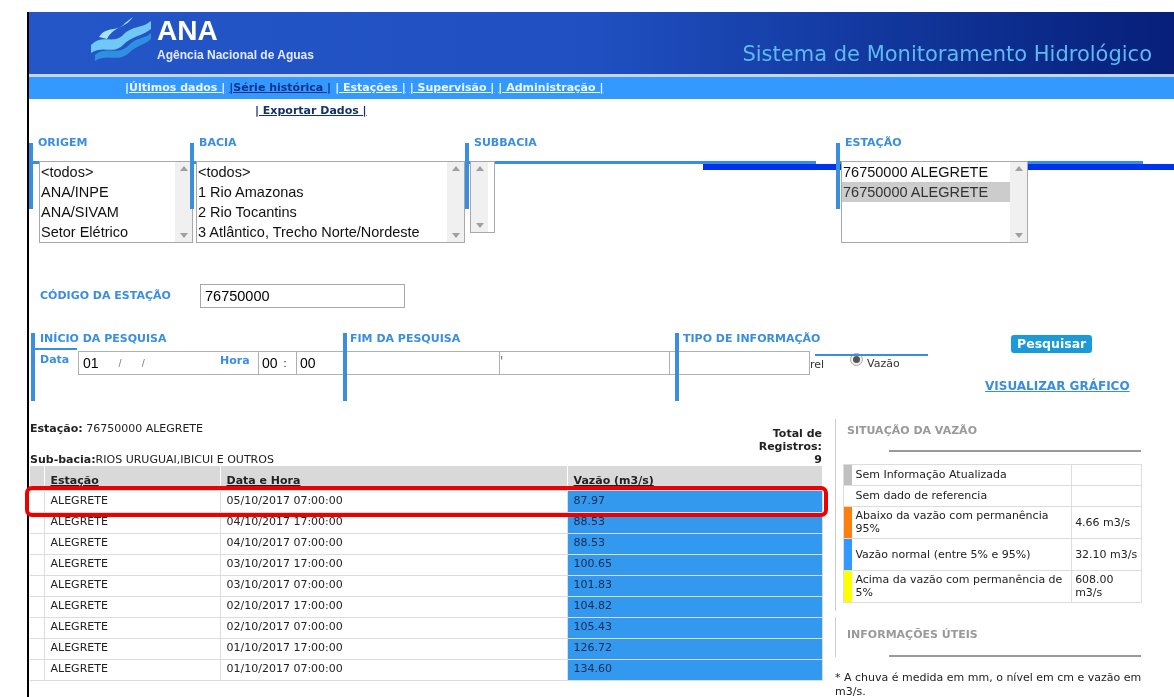 Image resolution: width=1174 pixels, height=697 pixels. Describe the element at coordinates (107, 192) in the screenshot. I see `list-option: ANA/INPE` at that location.